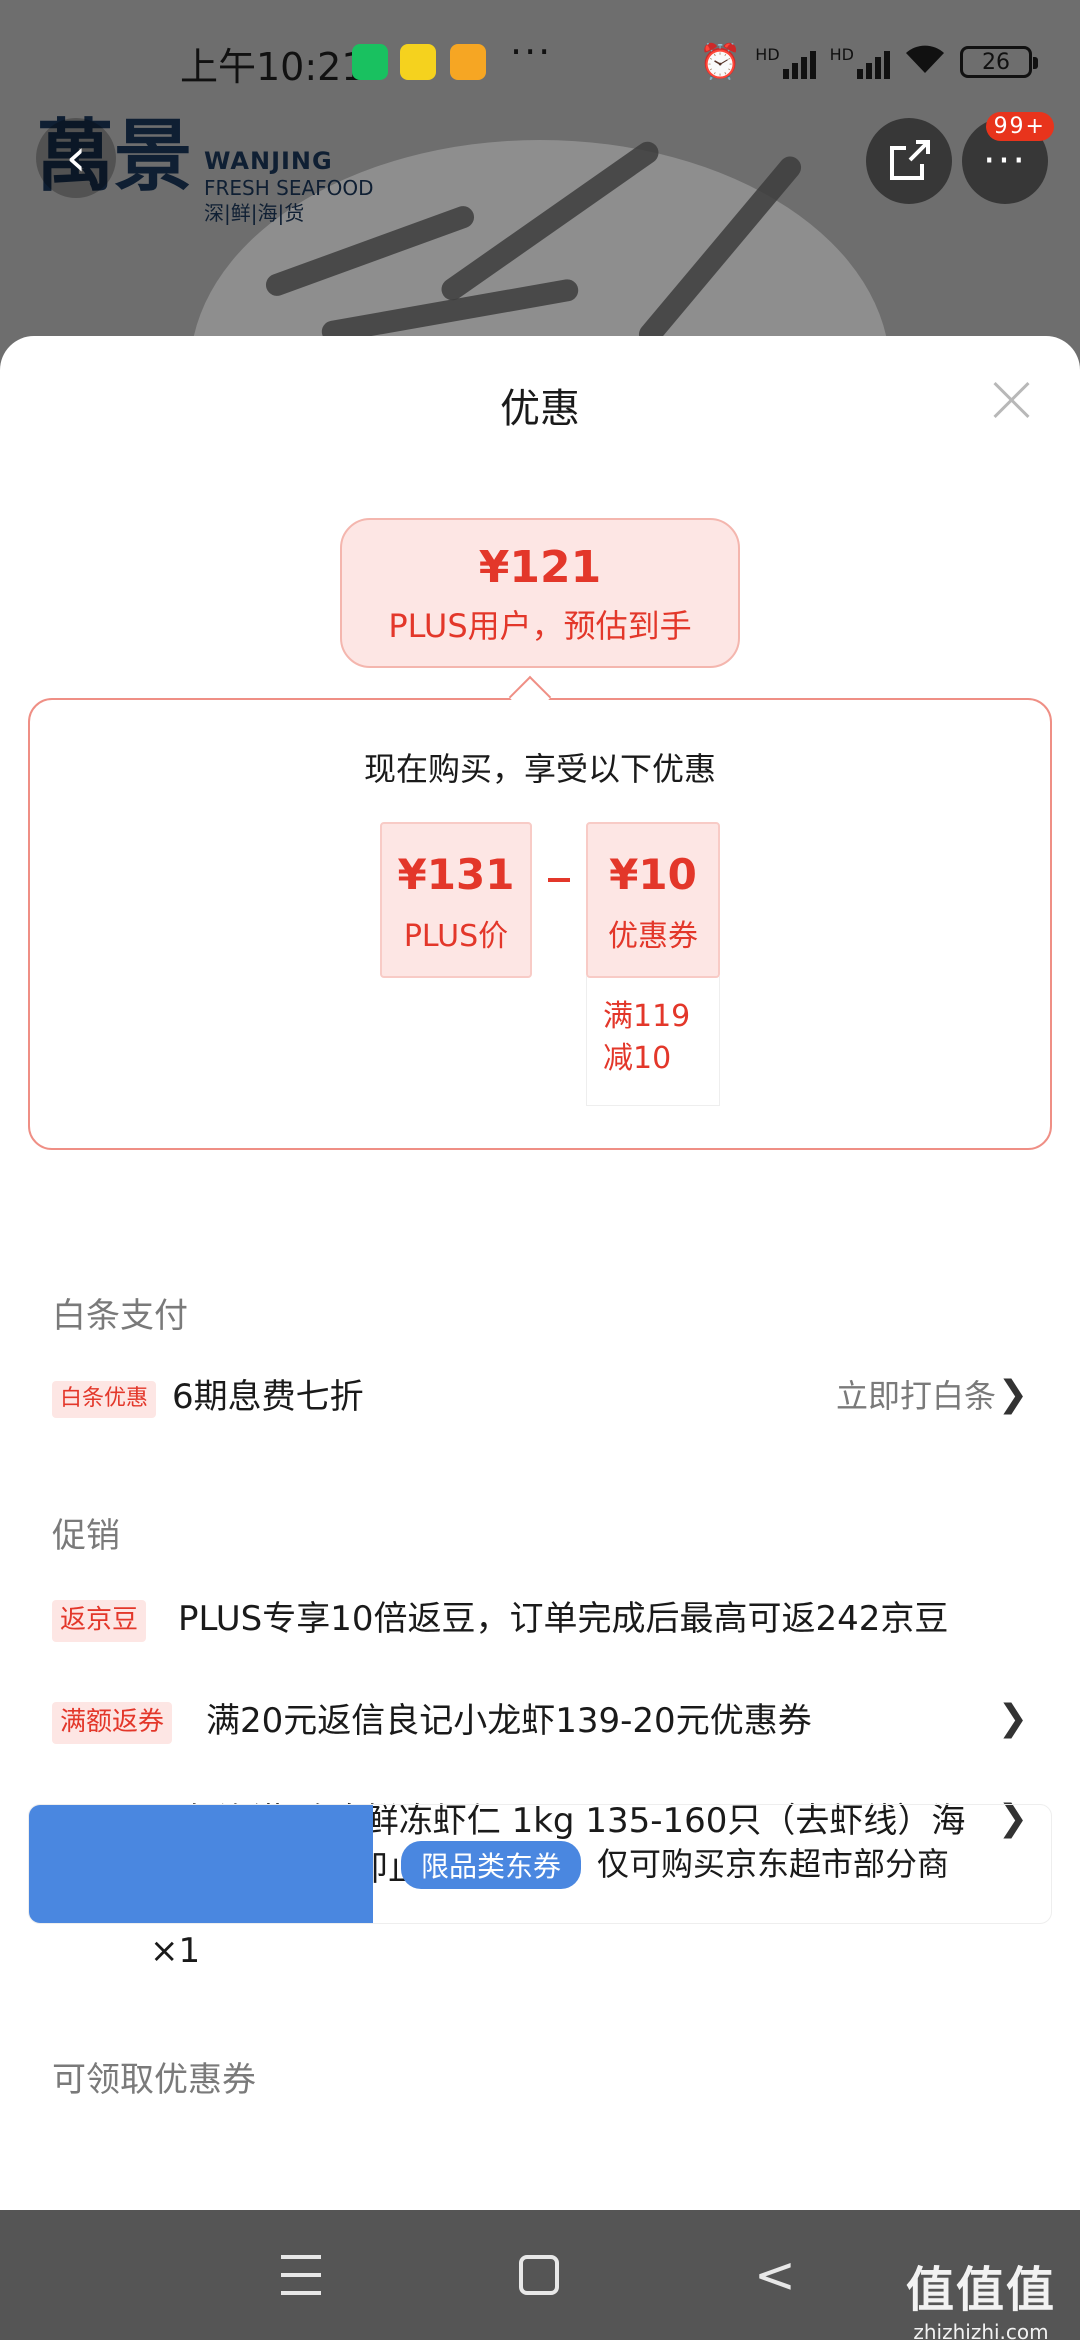 The width and height of the screenshot is (1080, 2340). What do you see at coordinates (301, 2275) in the screenshot?
I see `menu-icon` at bounding box center [301, 2275].